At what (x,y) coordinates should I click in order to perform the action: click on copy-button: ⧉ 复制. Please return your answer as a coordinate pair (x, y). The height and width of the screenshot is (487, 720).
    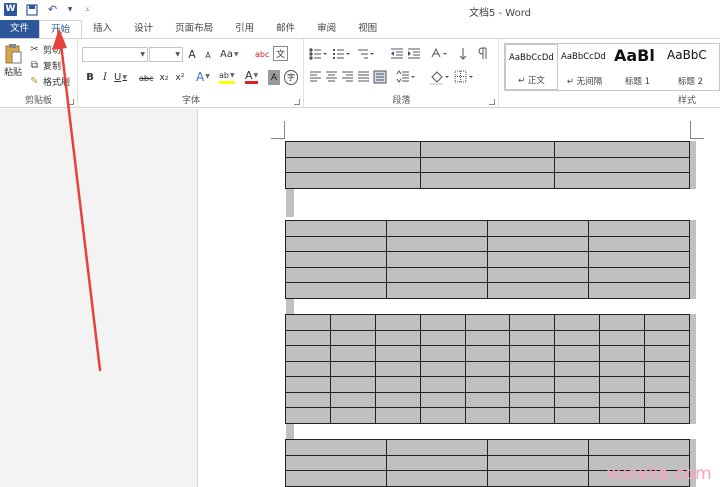
    Looking at the image, I should click on (44, 65).